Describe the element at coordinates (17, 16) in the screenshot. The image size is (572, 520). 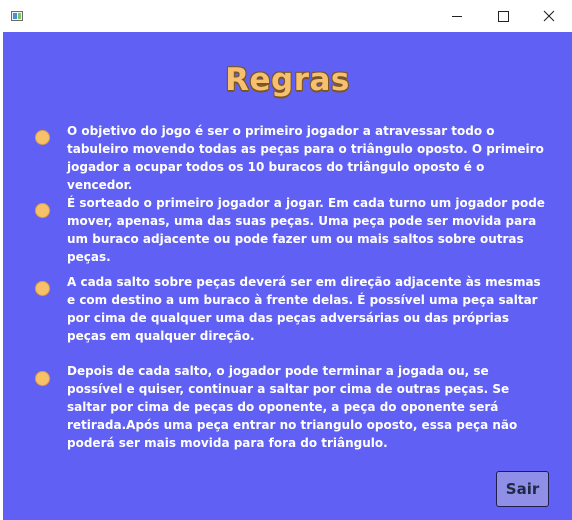
I see `app-window-icon` at that location.